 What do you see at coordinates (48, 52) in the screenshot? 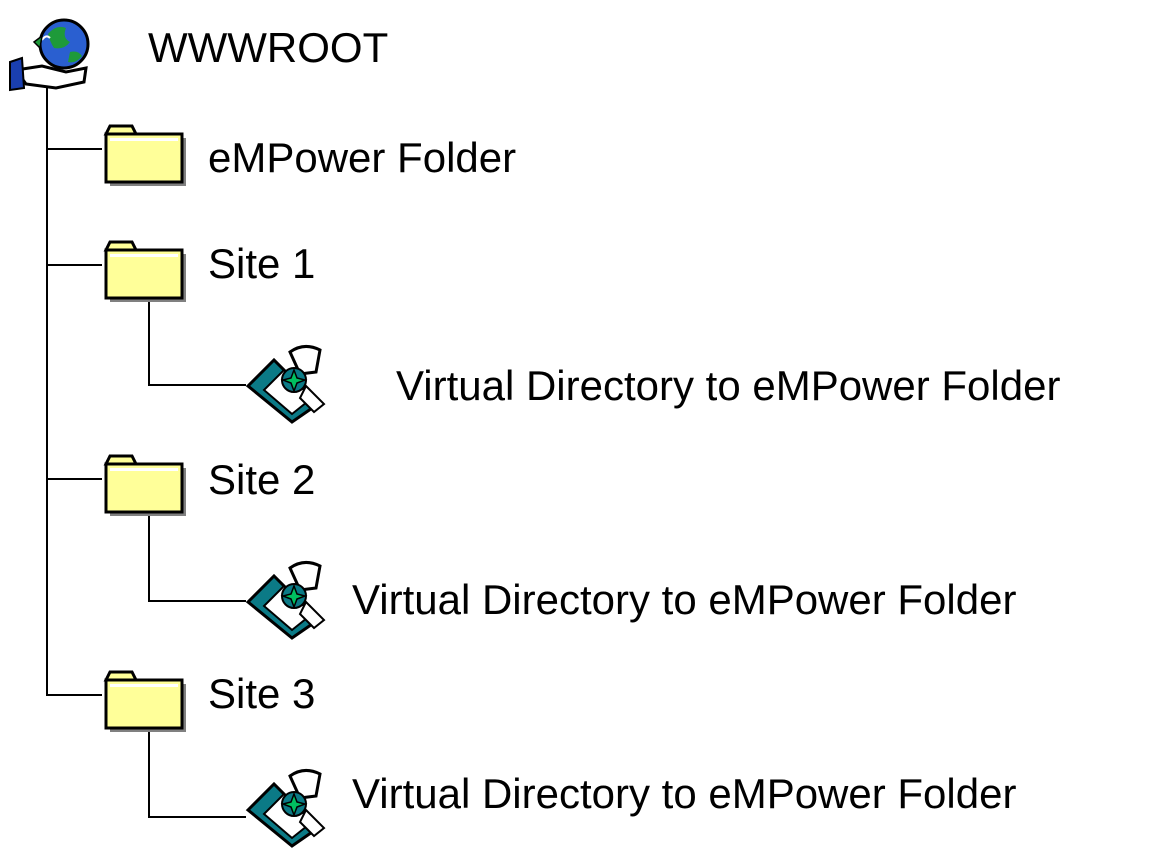
I see `web-server-globe-icon` at bounding box center [48, 52].